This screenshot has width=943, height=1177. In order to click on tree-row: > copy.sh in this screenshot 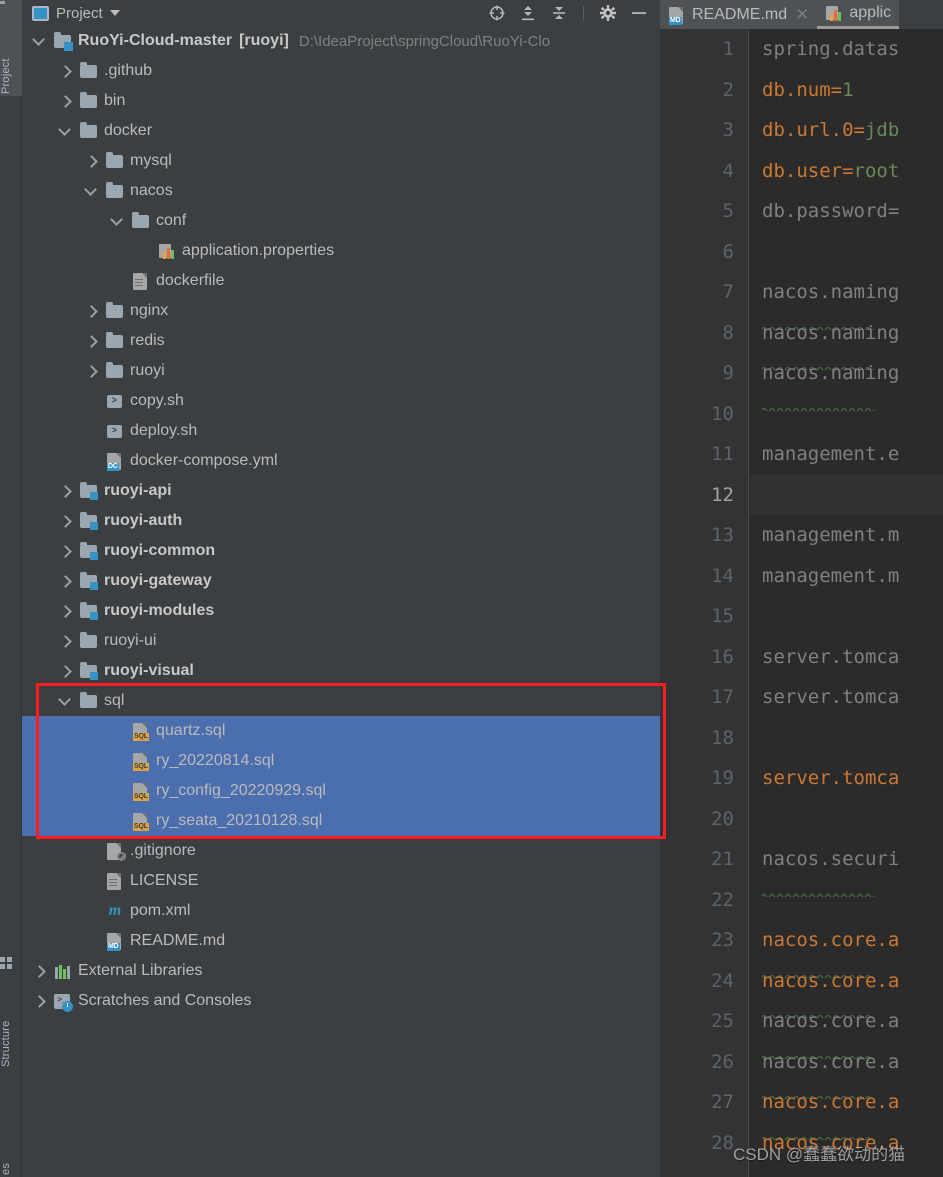, I will do `click(341, 401)`.